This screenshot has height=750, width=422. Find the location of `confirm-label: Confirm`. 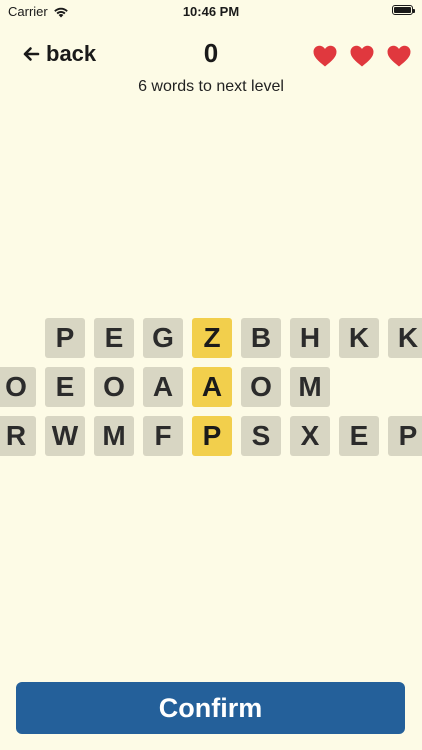

confirm-label: Confirm is located at coordinates (210, 707).